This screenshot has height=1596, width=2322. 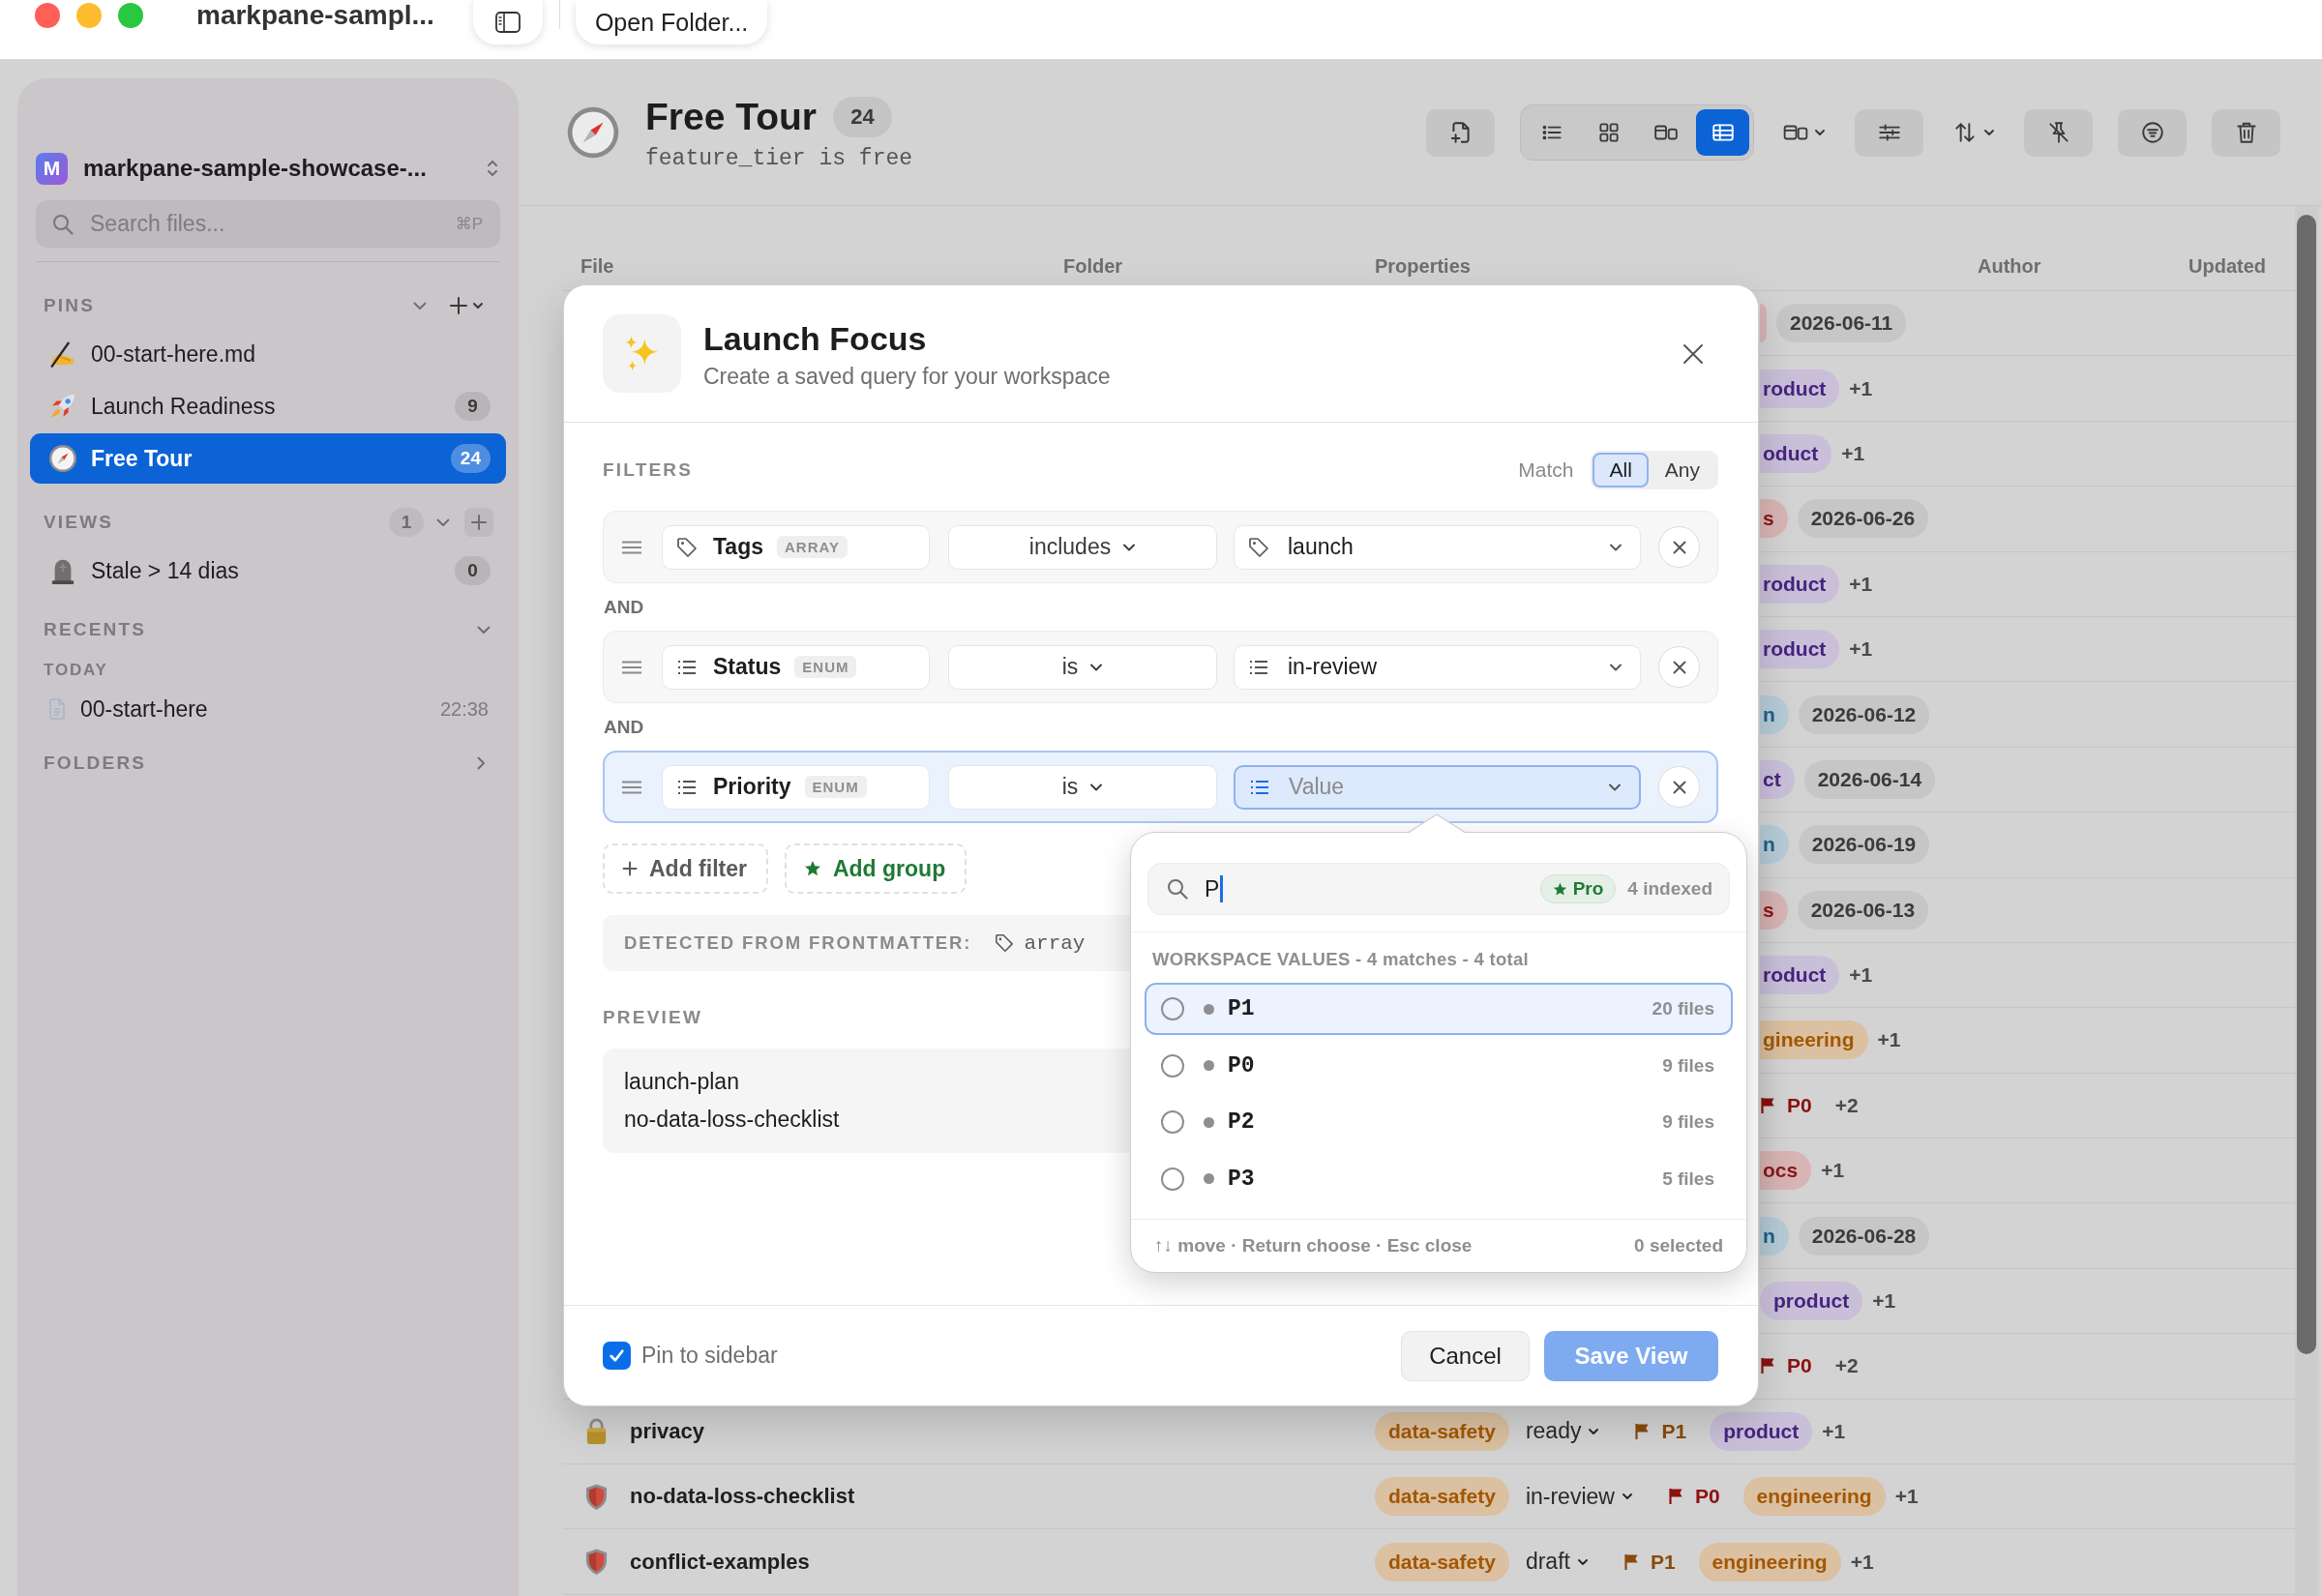 I want to click on list-heading: WORKSPACE VALUES - 4 matches - 4 total, so click(x=1340, y=959).